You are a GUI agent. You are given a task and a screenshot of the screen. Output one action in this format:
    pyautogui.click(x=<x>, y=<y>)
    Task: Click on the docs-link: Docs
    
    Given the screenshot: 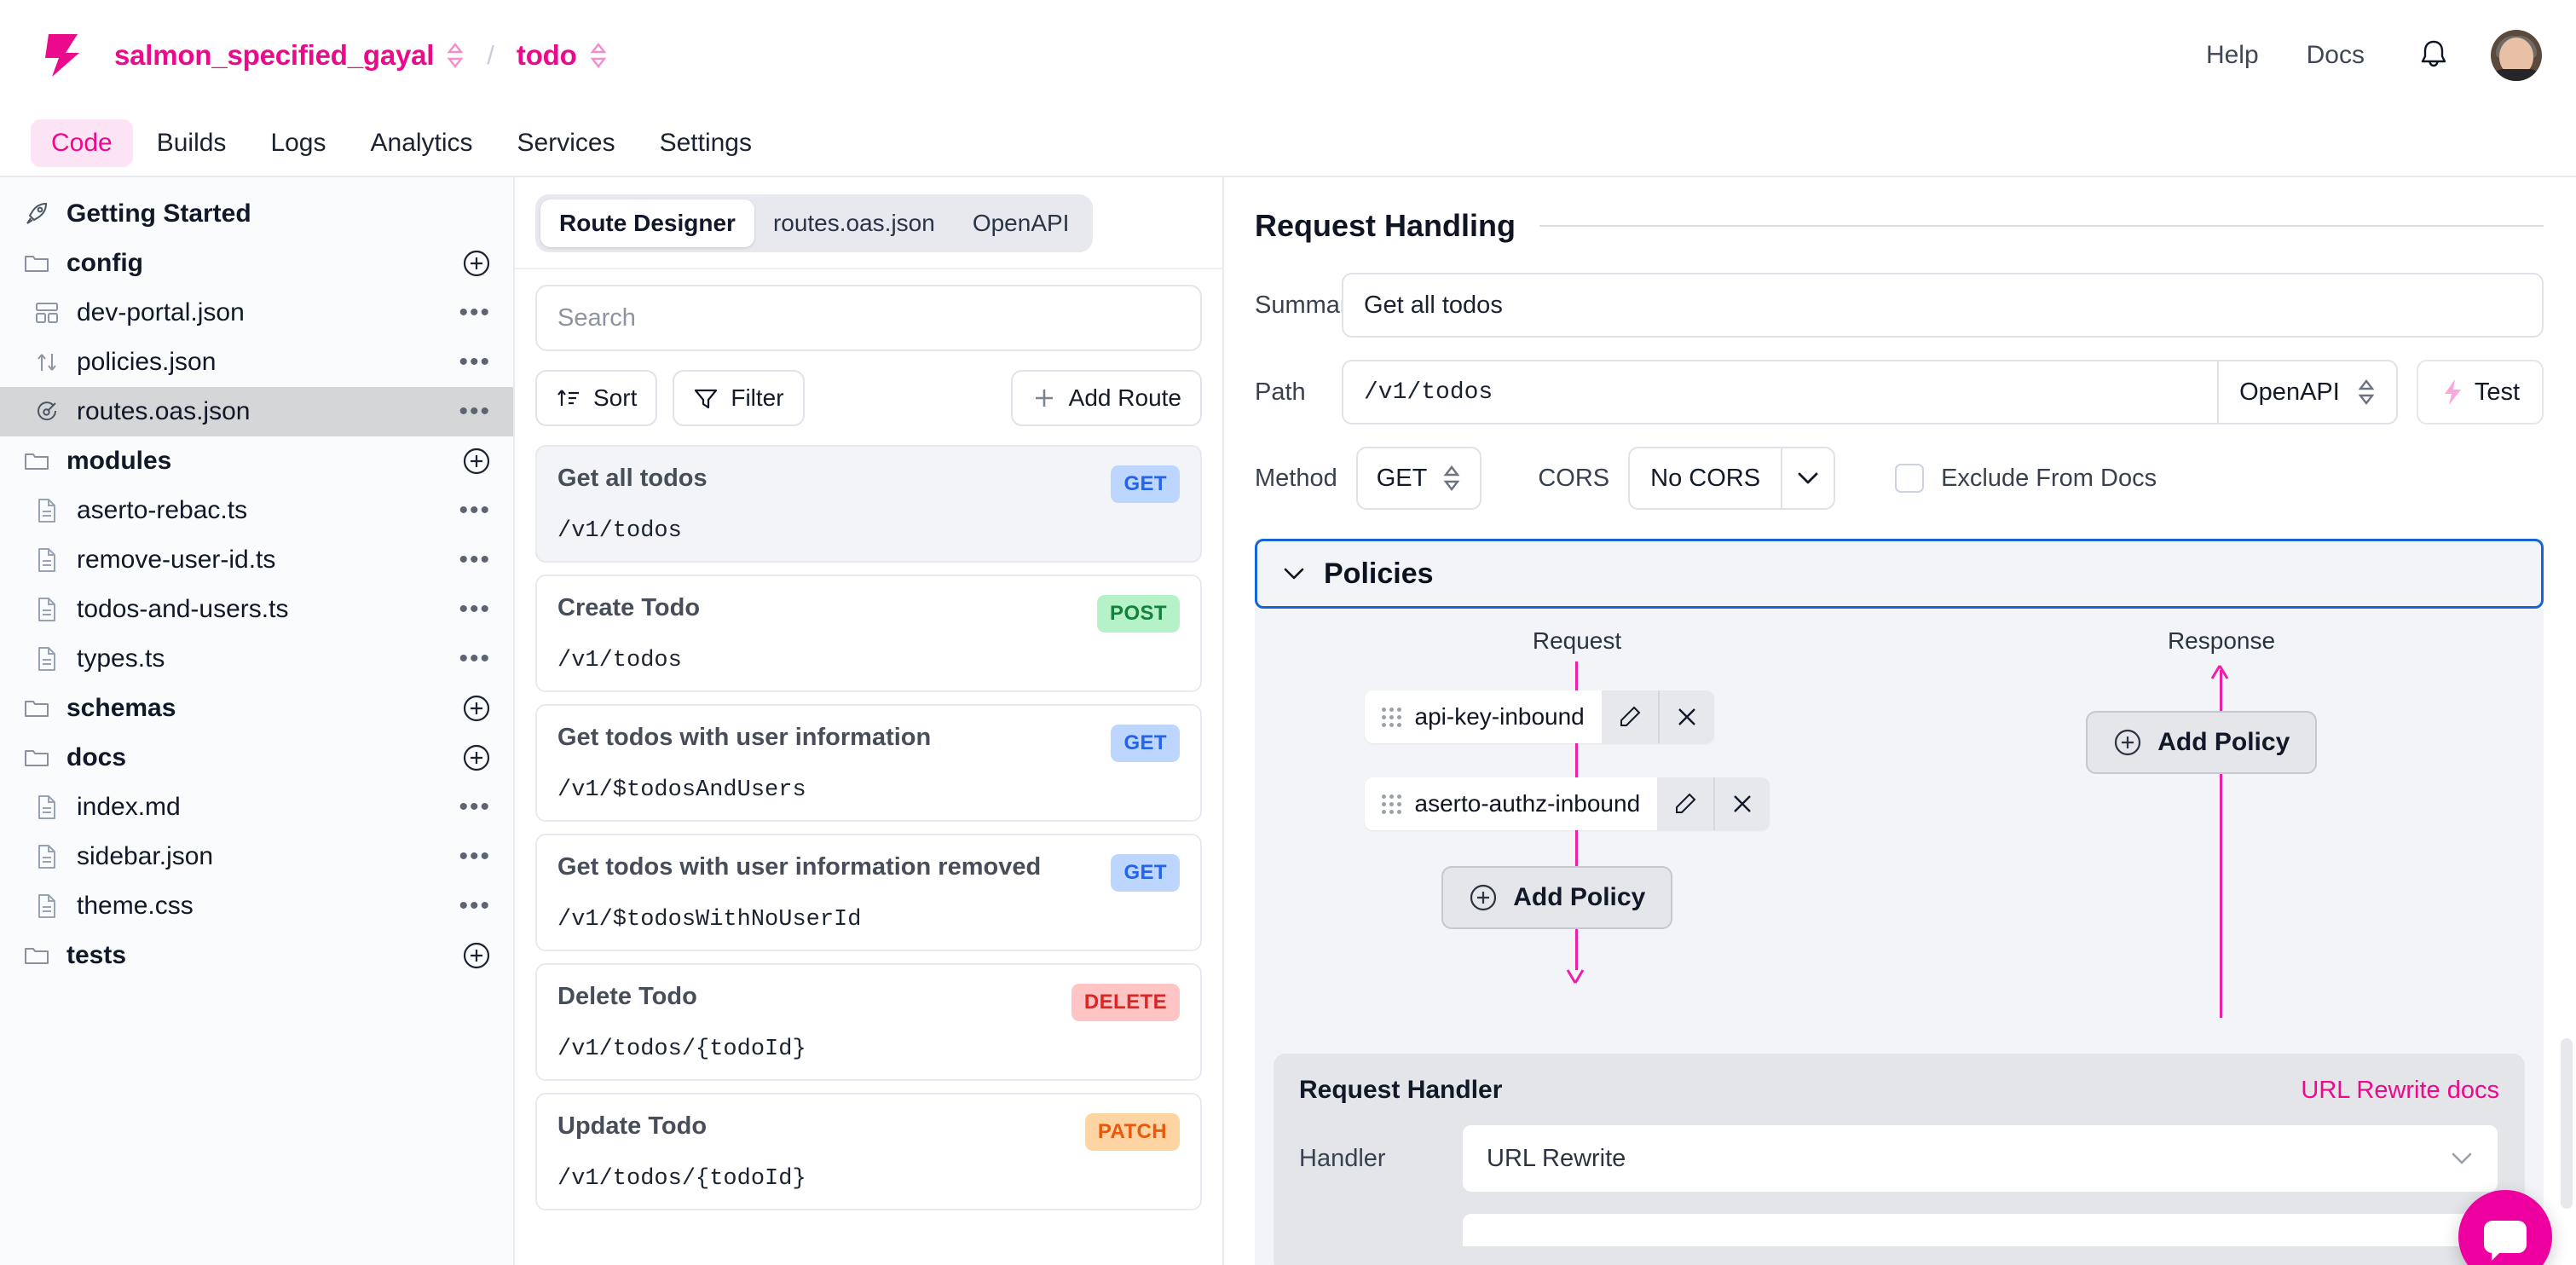 What is the action you would take?
    pyautogui.click(x=2336, y=55)
    